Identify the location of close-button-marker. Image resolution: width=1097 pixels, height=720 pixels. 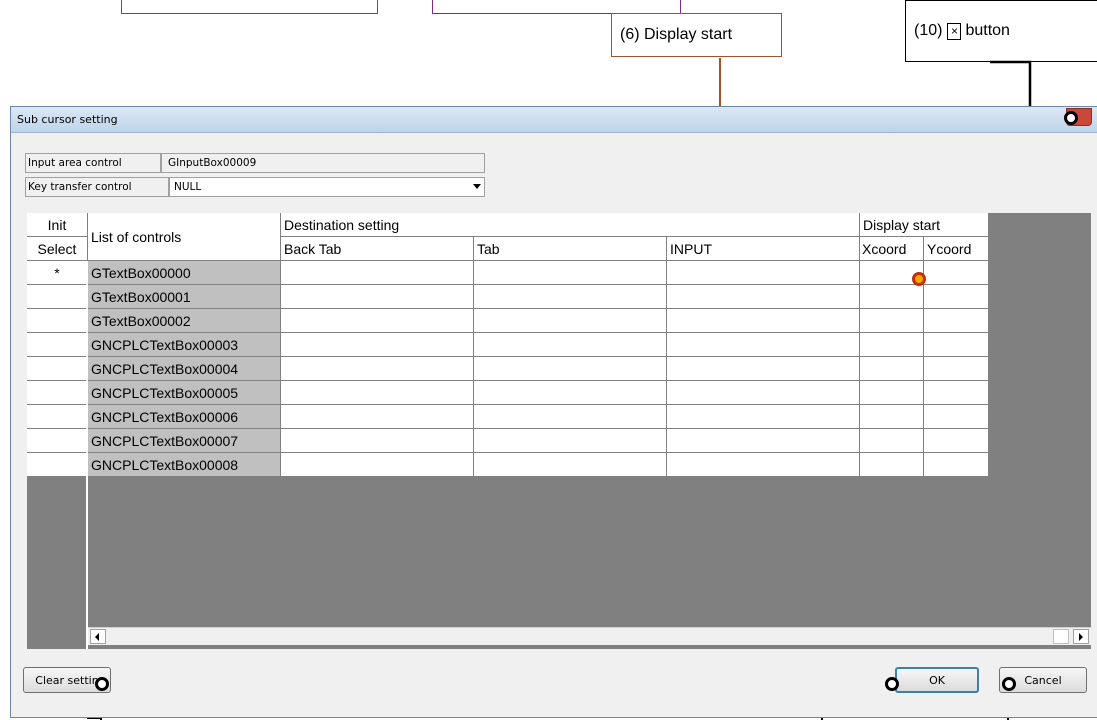
(1071, 118).